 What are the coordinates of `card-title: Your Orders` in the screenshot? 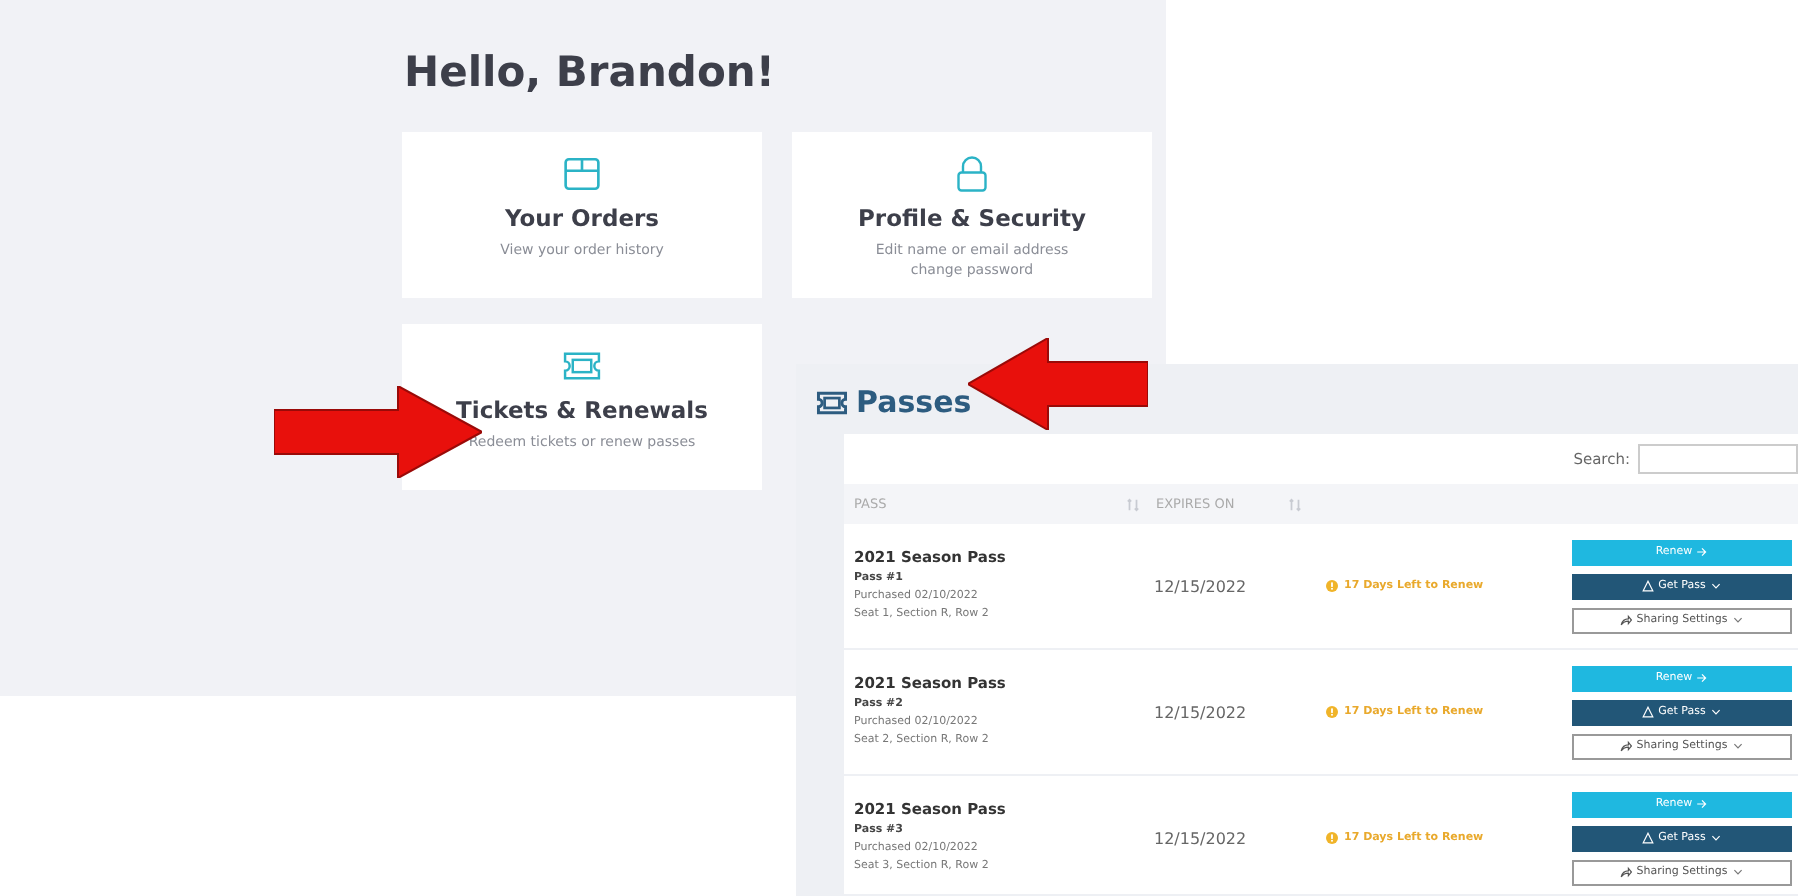 It's located at (582, 218).